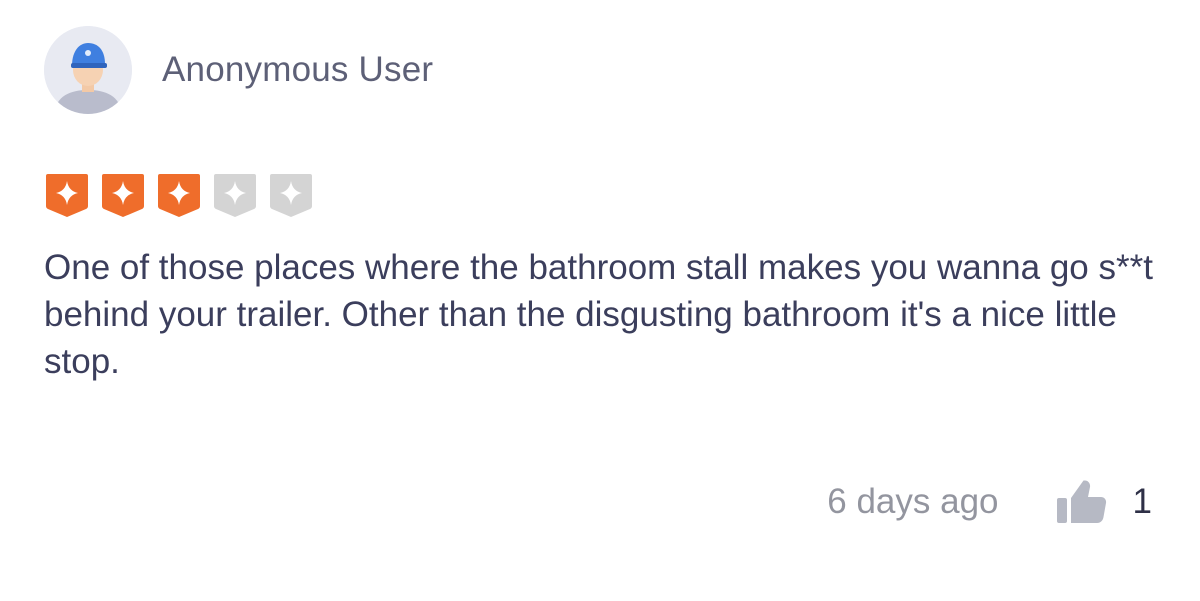 The height and width of the screenshot is (601, 1200). What do you see at coordinates (1081, 502) in the screenshot?
I see `thumbs-up-icon` at bounding box center [1081, 502].